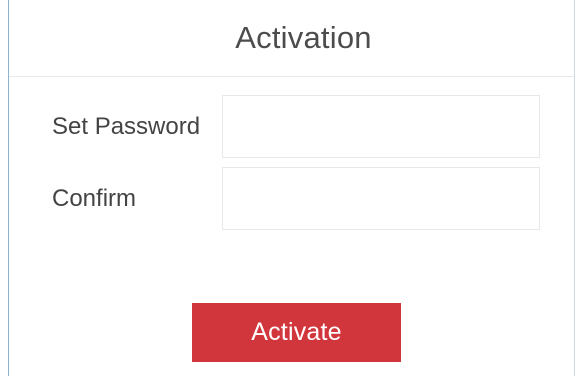  Describe the element at coordinates (94, 198) in the screenshot. I see `confirm-label: Confirm` at that location.